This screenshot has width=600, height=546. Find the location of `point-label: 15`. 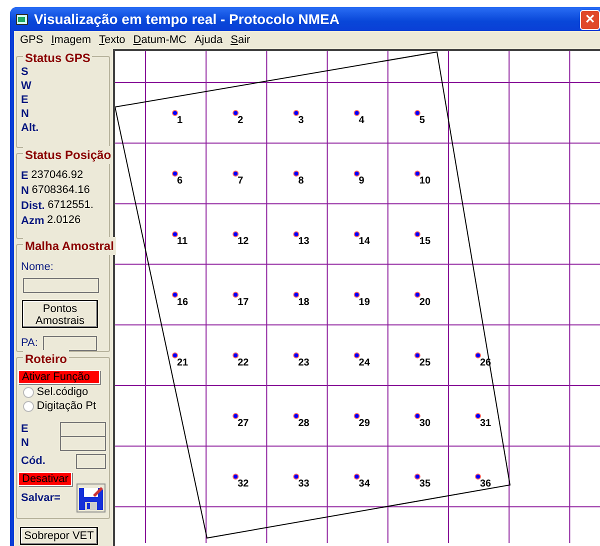

point-label: 15 is located at coordinates (425, 242).